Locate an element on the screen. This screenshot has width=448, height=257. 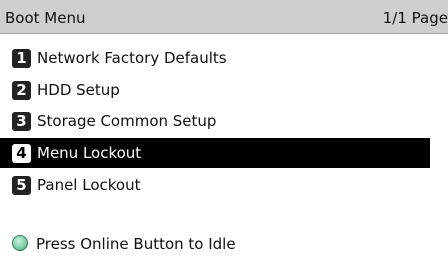
page-title: Boot Menu is located at coordinates (45, 18).